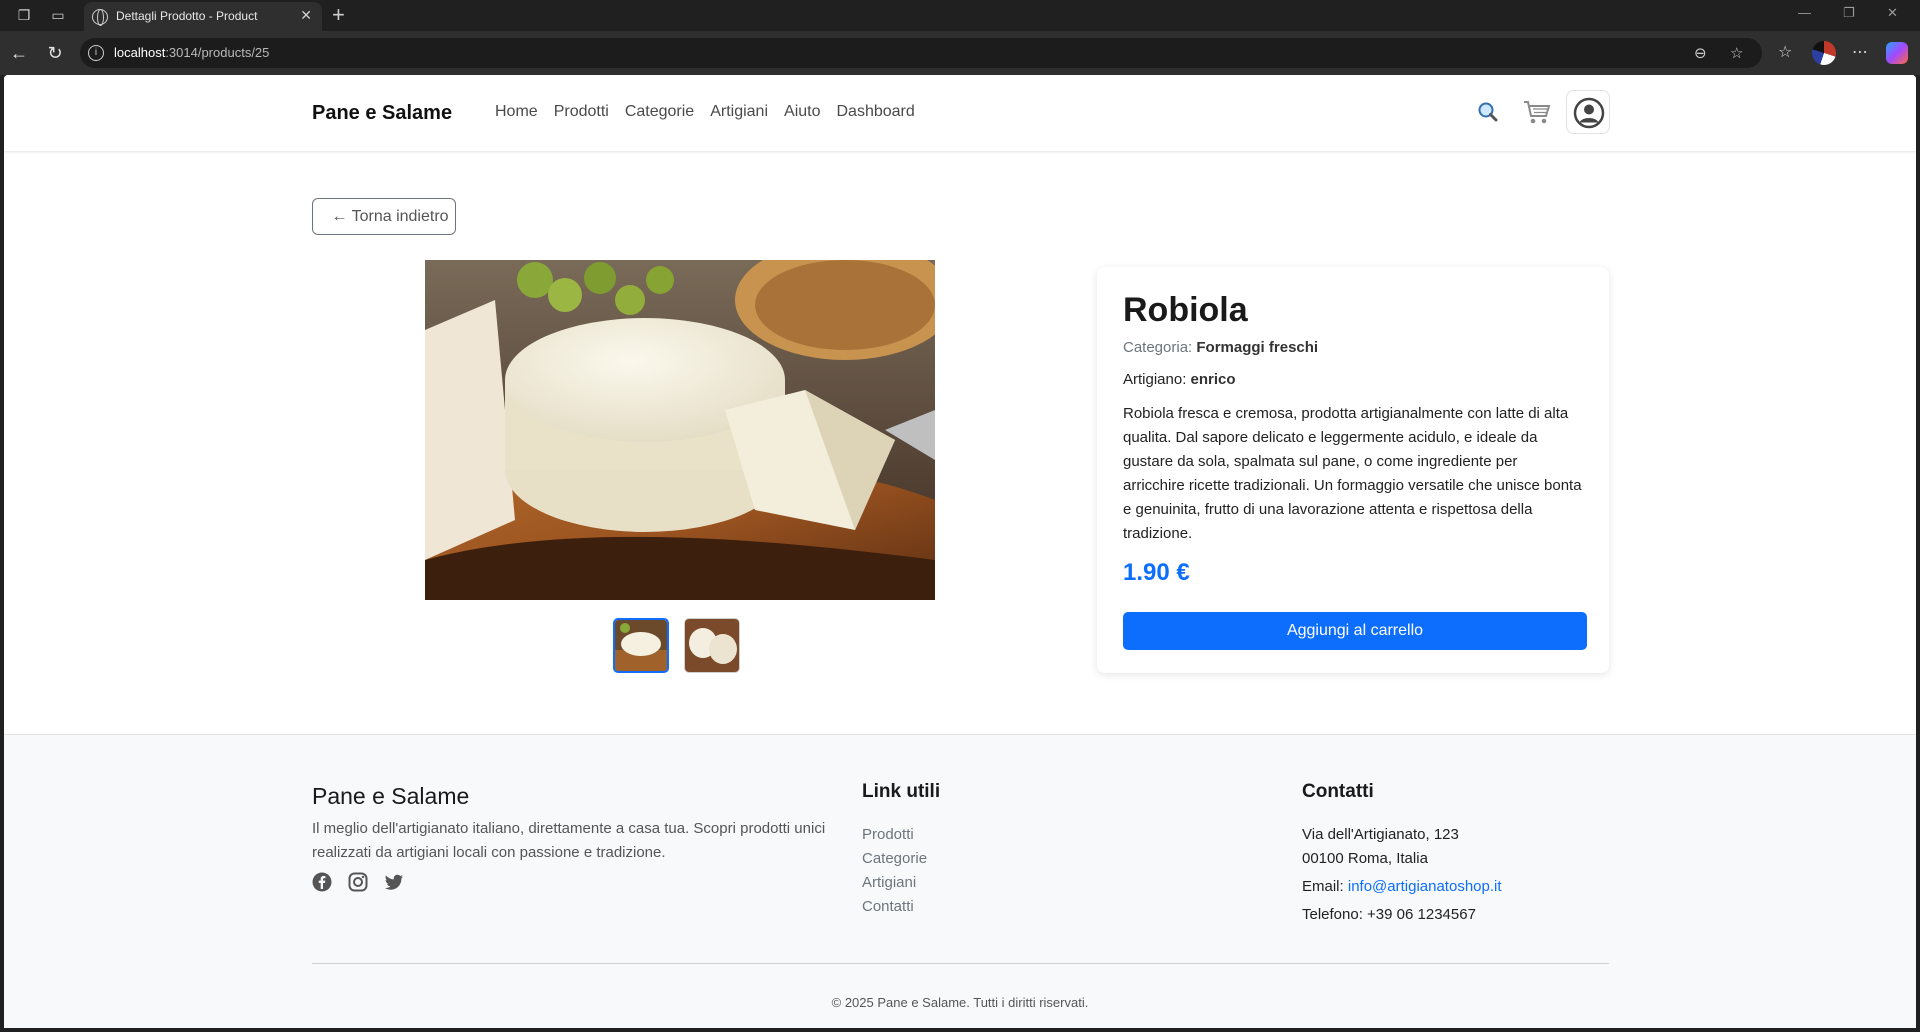 Image resolution: width=1920 pixels, height=1032 pixels. What do you see at coordinates (338, 15) in the screenshot?
I see `new-tab-button: +` at bounding box center [338, 15].